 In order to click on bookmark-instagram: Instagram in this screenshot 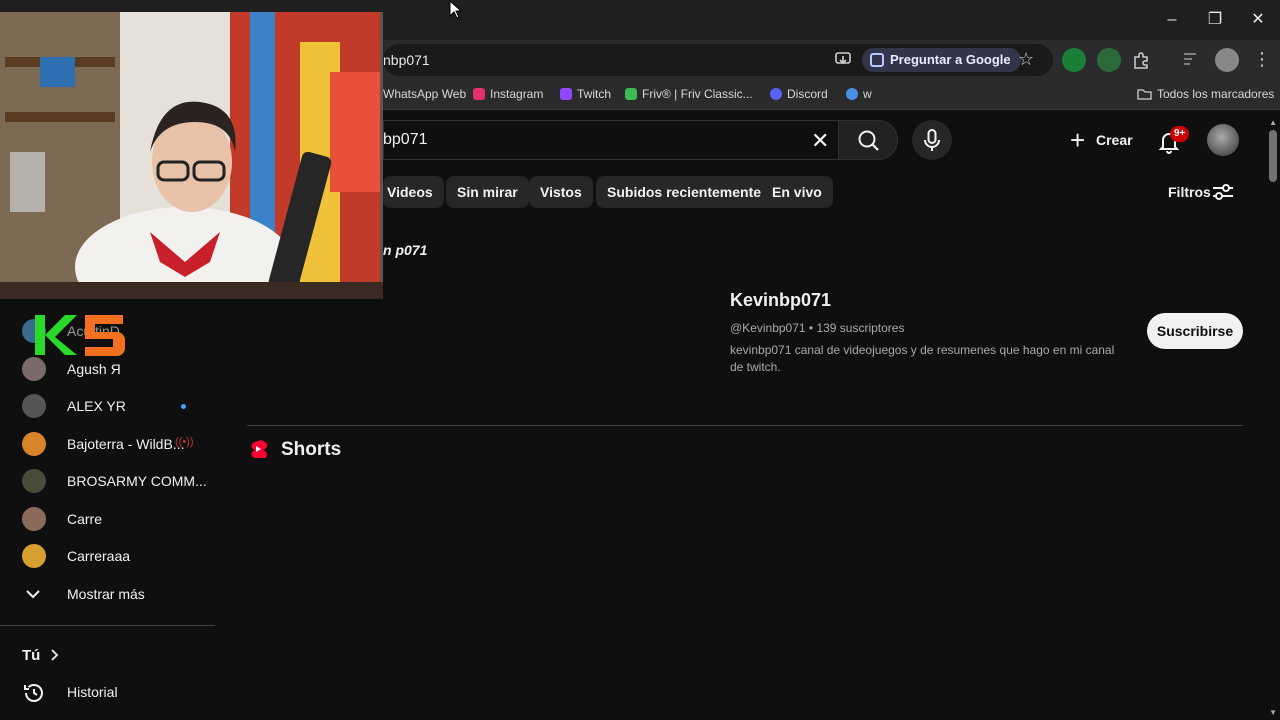, I will do `click(508, 94)`.